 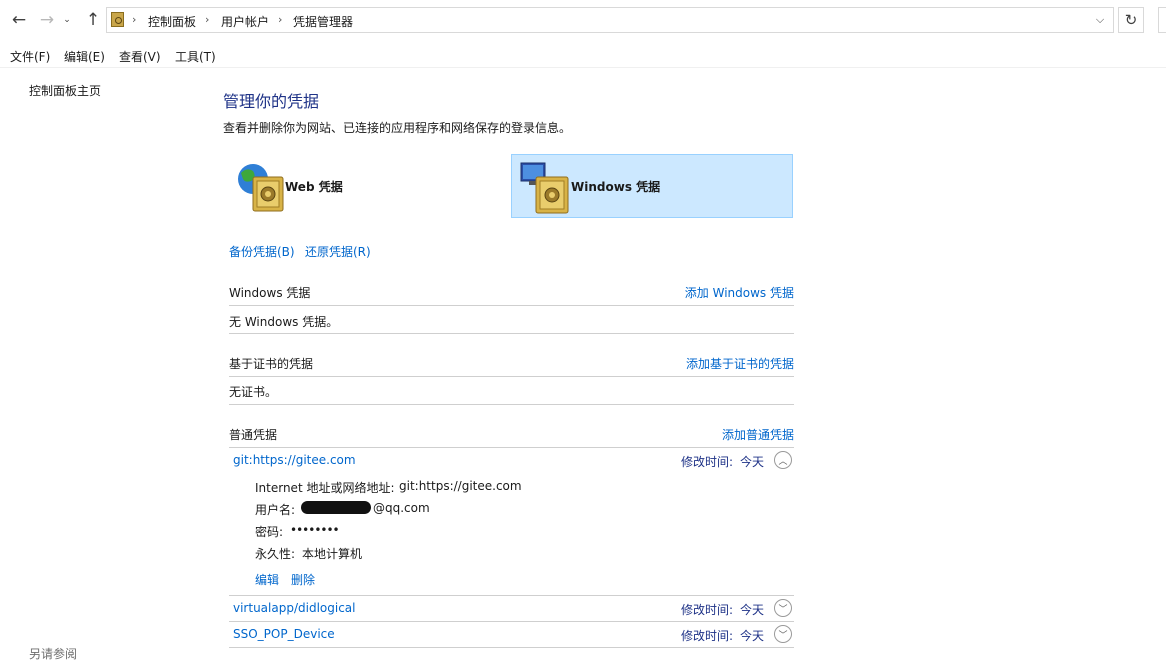 I want to click on web-vault-icon, so click(x=261, y=188).